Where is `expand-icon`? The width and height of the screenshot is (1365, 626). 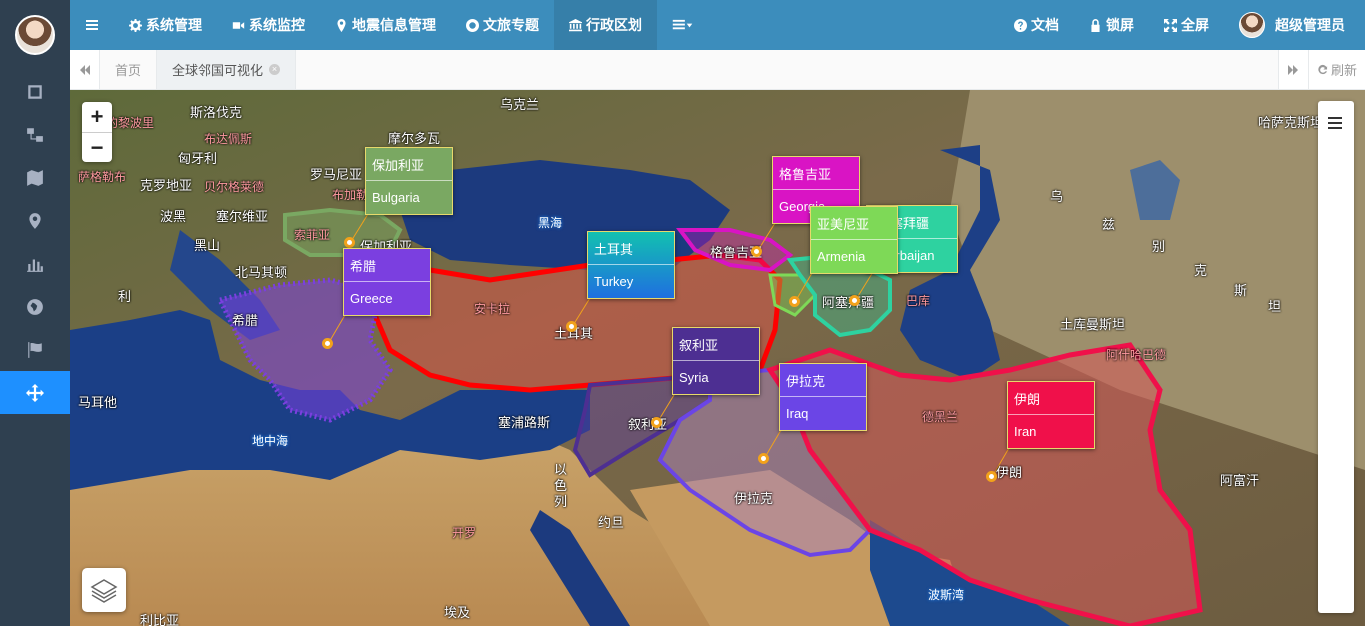 expand-icon is located at coordinates (1170, 25).